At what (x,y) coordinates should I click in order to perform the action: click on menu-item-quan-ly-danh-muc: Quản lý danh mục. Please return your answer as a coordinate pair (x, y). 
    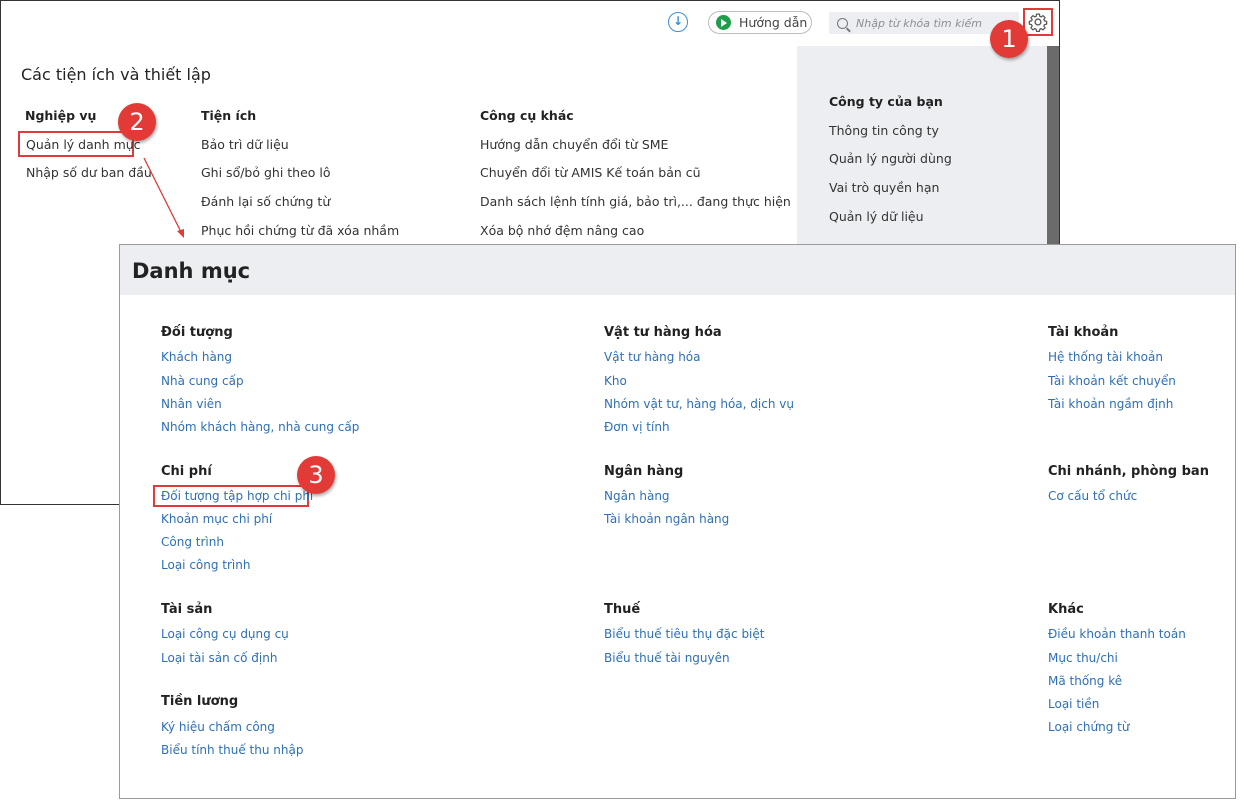
    Looking at the image, I should click on (83, 144).